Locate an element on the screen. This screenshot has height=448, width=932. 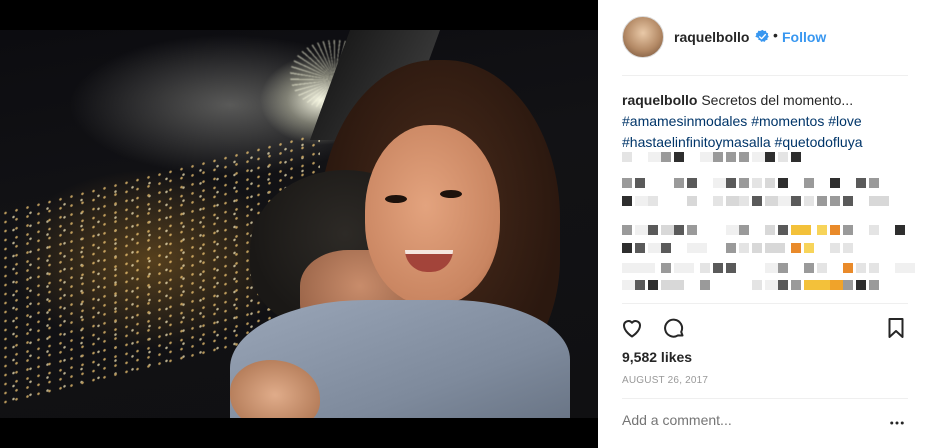
header-divider is located at coordinates (765, 75).